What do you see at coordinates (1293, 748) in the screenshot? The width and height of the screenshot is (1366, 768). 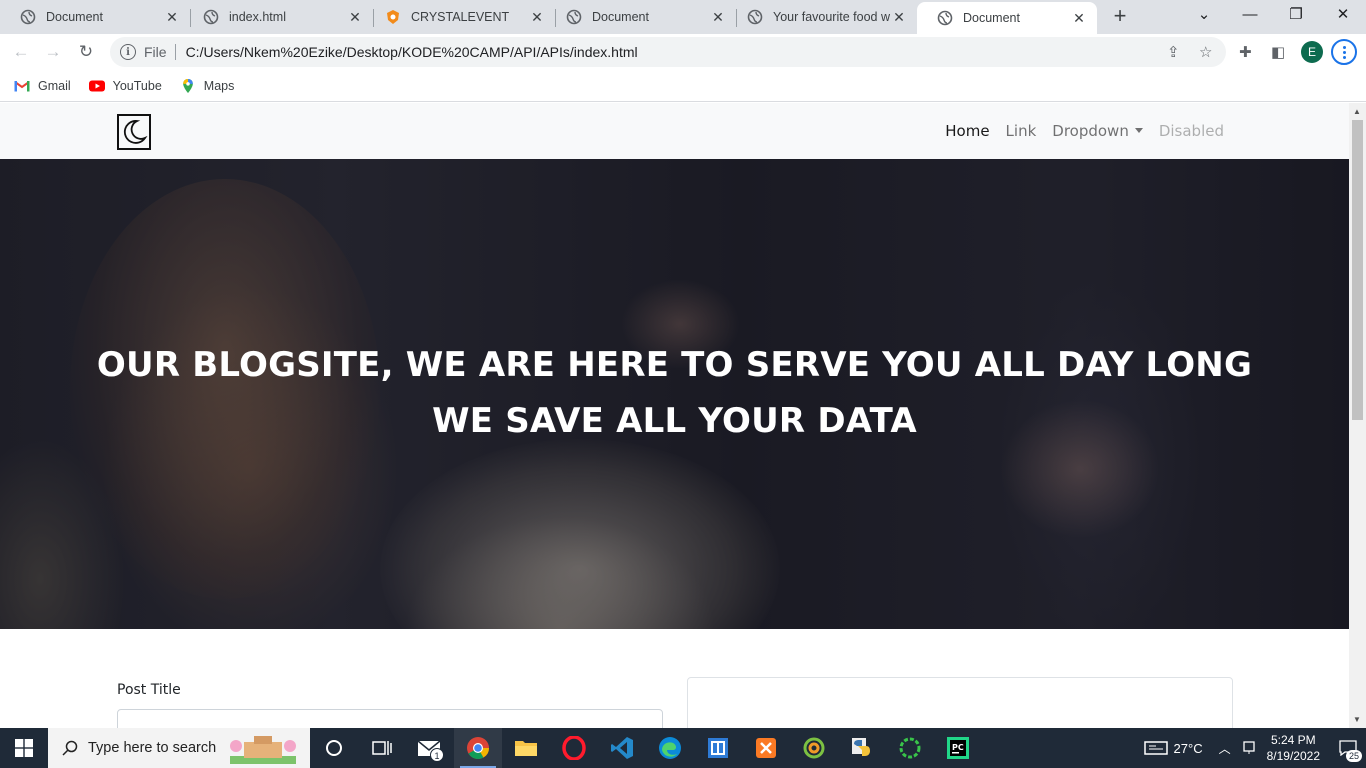 I see `taskbar-clock: 5:24 PM 8/19/2022` at bounding box center [1293, 748].